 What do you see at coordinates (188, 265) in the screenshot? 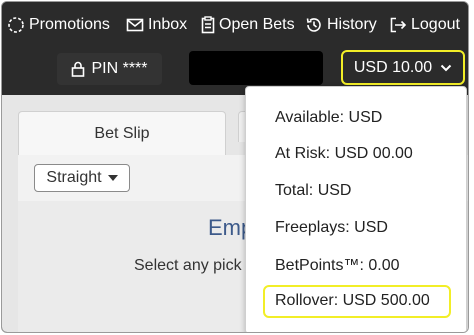
I see `empty-text: Select any pick` at bounding box center [188, 265].